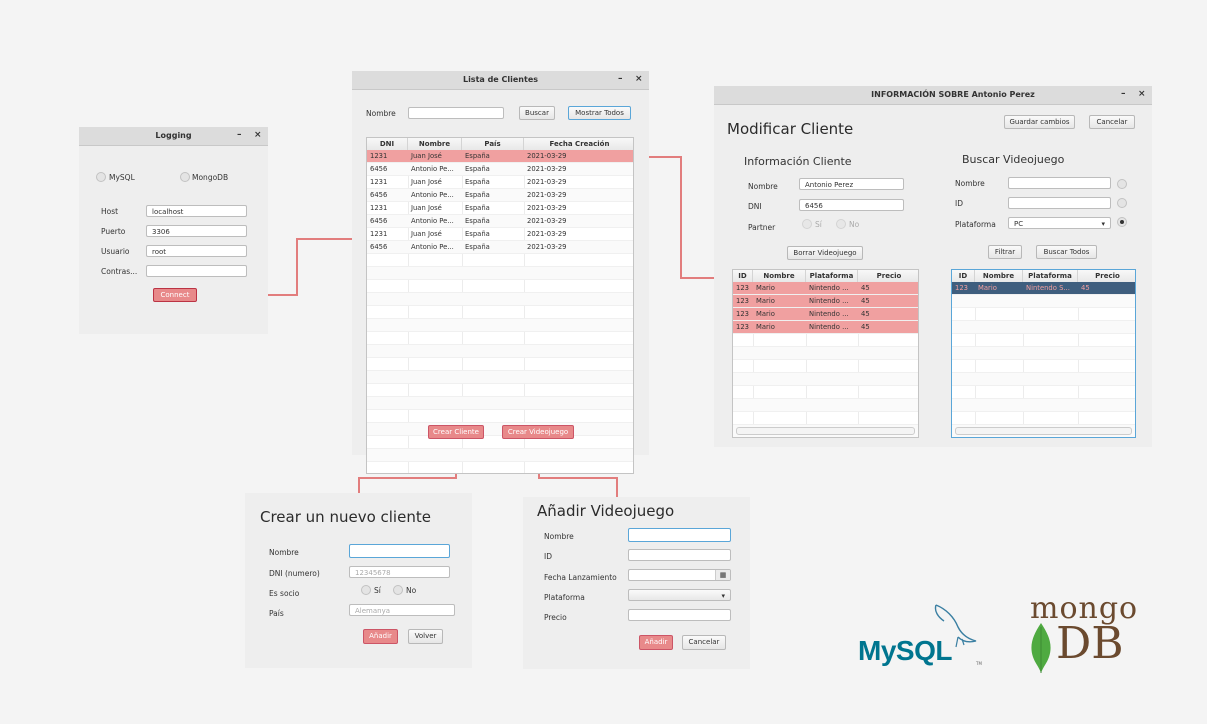 Image resolution: width=1207 pixels, height=724 pixels. What do you see at coordinates (578, 144) in the screenshot?
I see `column-header: Fecha Creación` at bounding box center [578, 144].